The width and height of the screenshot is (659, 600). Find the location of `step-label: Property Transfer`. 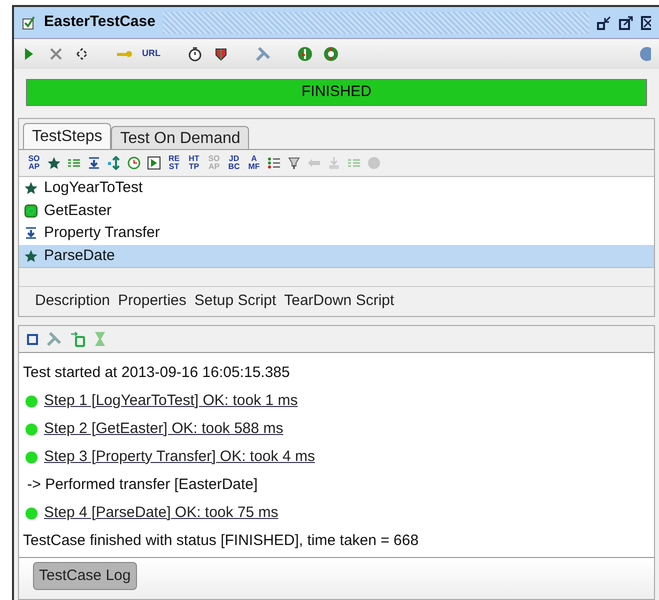

step-label: Property Transfer is located at coordinates (102, 233).